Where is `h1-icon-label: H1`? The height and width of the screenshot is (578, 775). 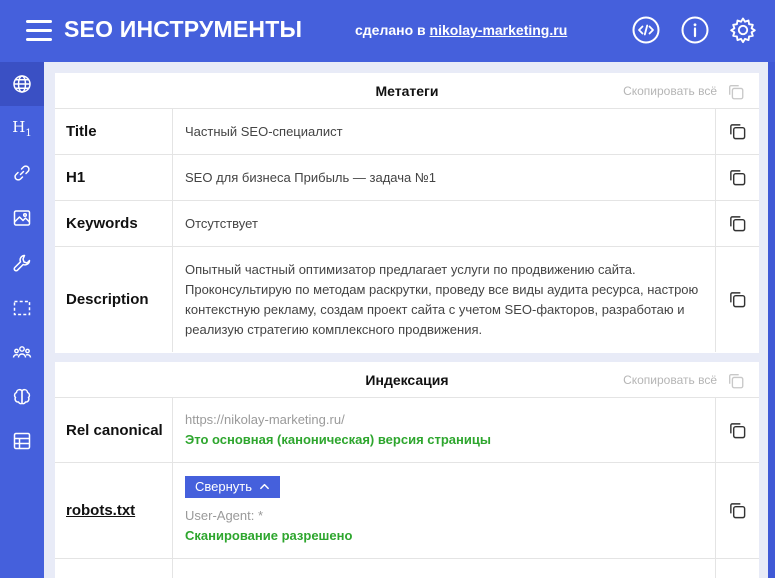
h1-icon-label: H1 is located at coordinates (22, 128).